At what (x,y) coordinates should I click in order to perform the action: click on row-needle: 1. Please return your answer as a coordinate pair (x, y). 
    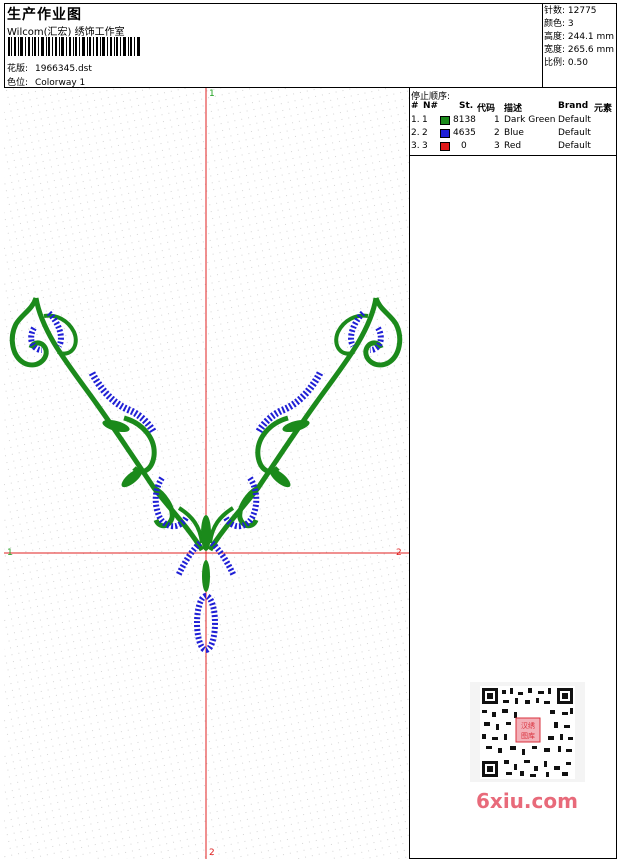
    Looking at the image, I should click on (425, 120).